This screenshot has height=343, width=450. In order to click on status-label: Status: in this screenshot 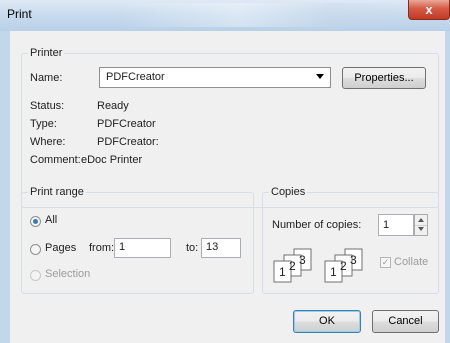, I will do `click(47, 106)`.